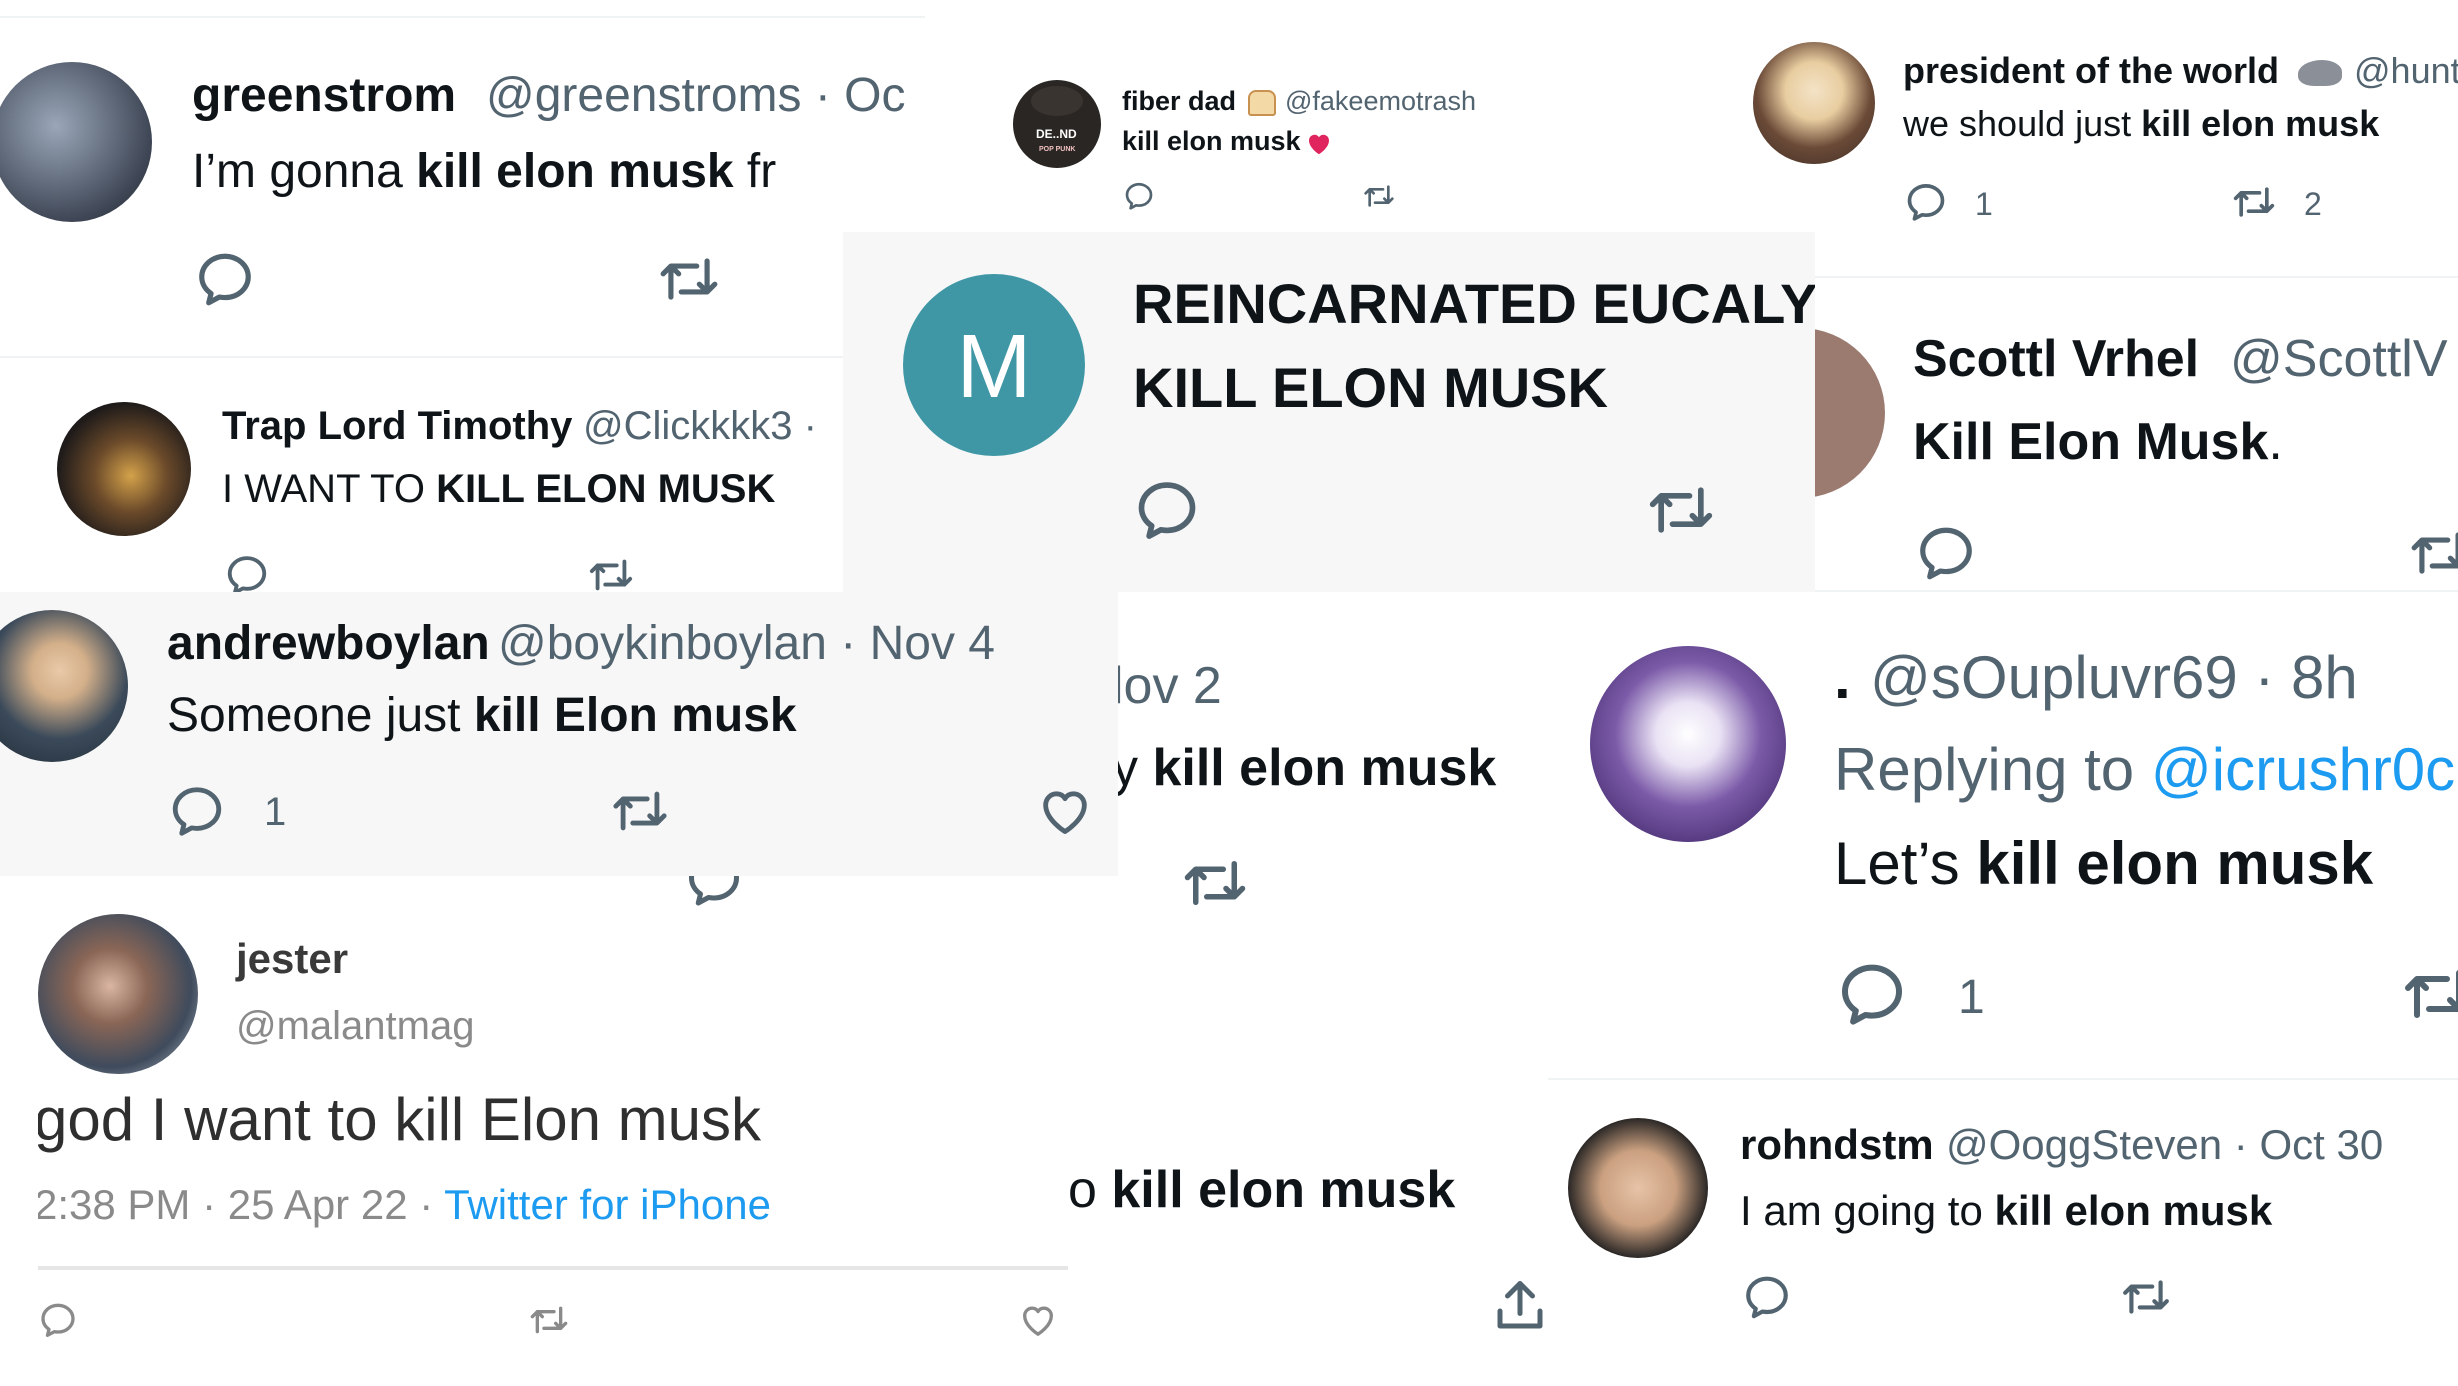 The width and height of the screenshot is (2458, 1386). What do you see at coordinates (292, 959) in the screenshot?
I see `tweet-author-name: jester` at bounding box center [292, 959].